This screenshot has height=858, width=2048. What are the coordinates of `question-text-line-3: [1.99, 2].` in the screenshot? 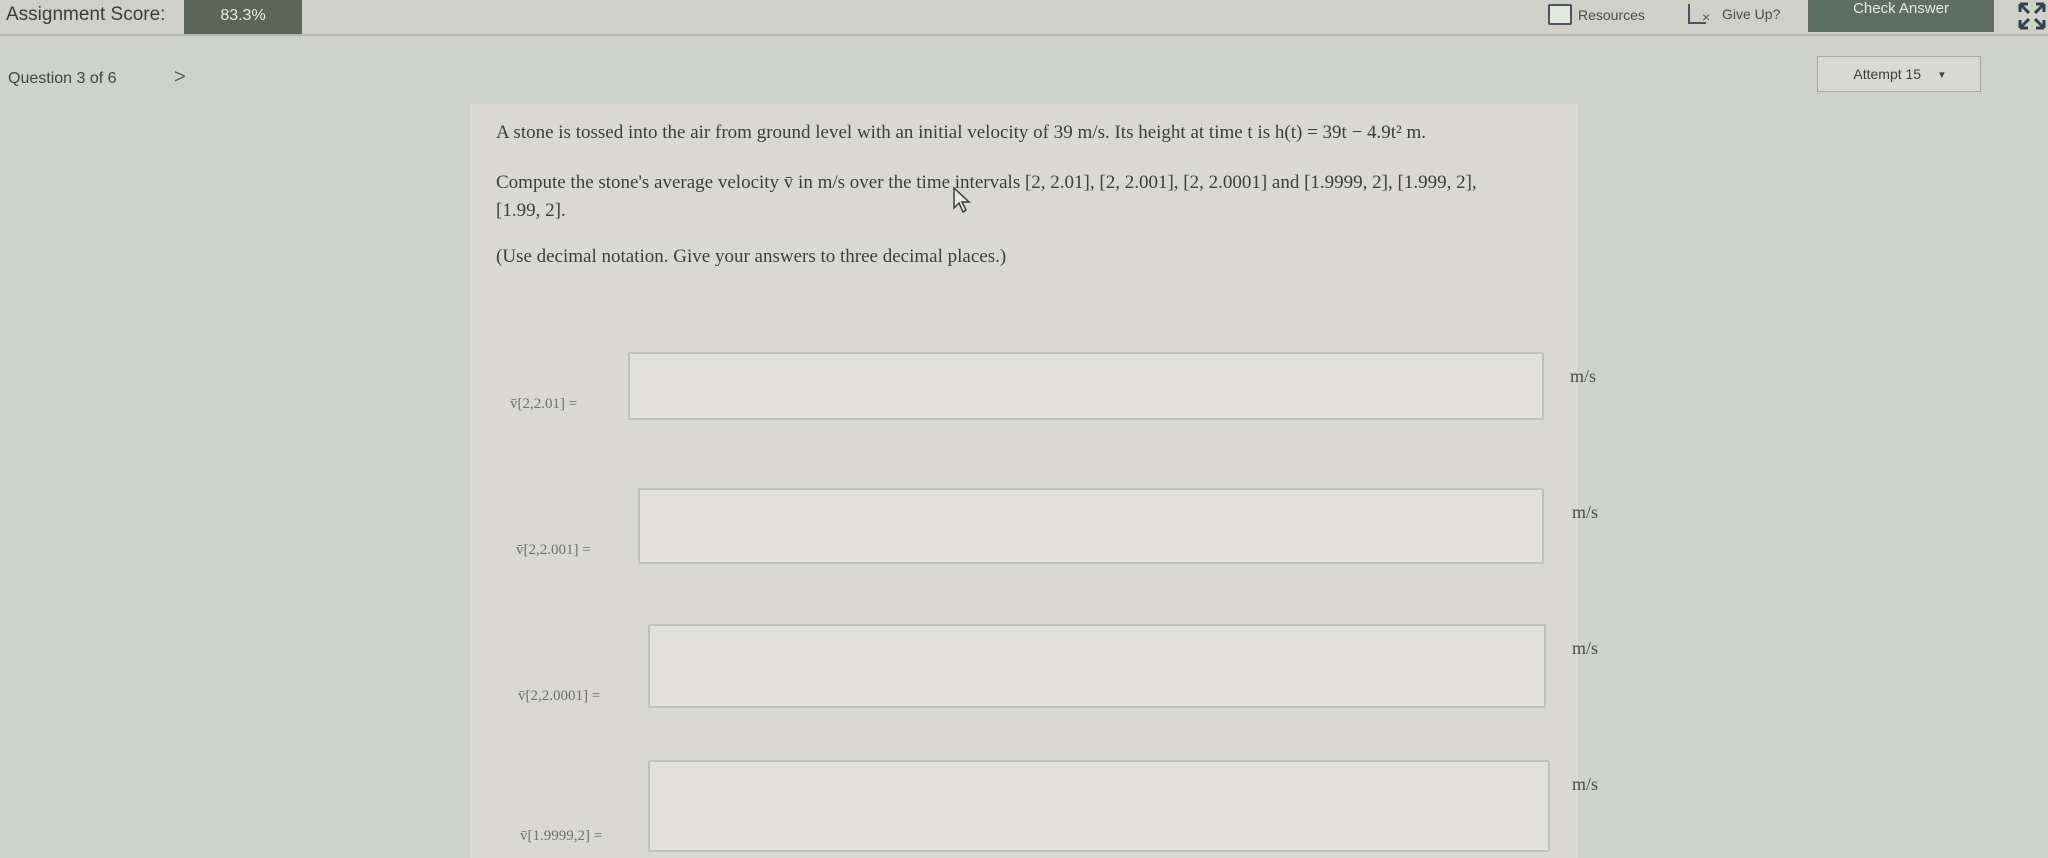 It's located at (531, 210).